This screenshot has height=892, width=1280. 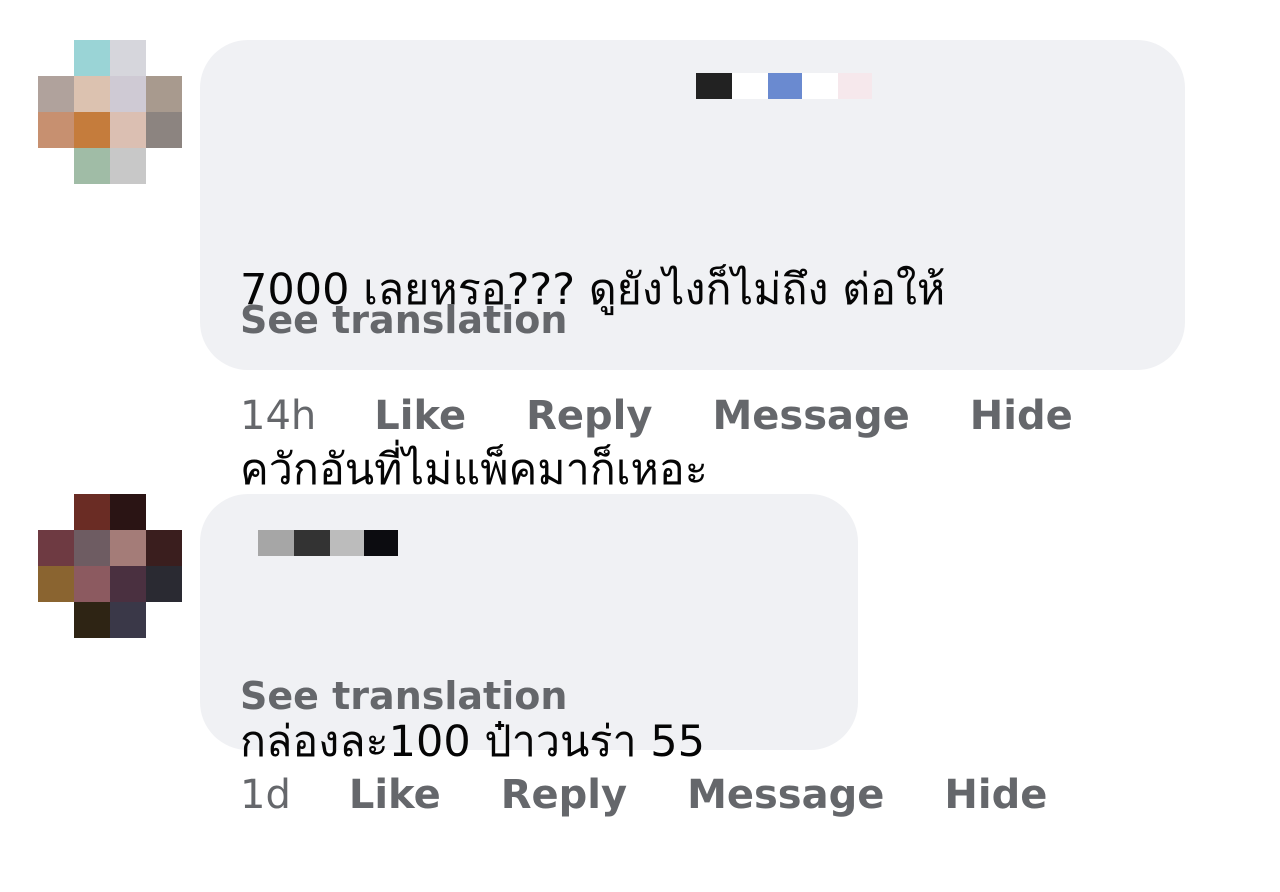 I want to click on timestamp: 1d, so click(x=265, y=795).